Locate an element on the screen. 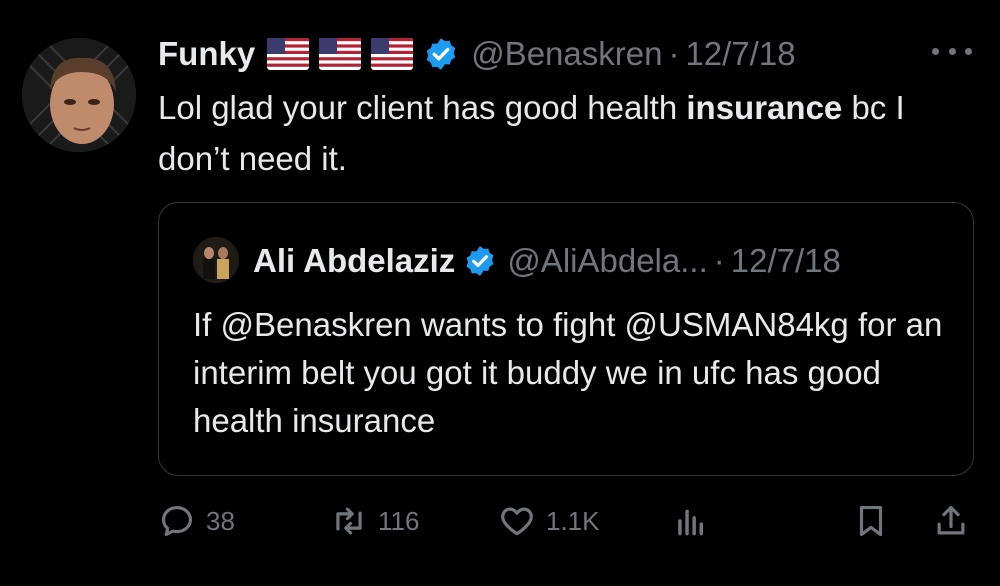 Image resolution: width=1000 pixels, height=586 pixels. tweet-text-part: Lol glad your client has good health is located at coordinates (422, 107).